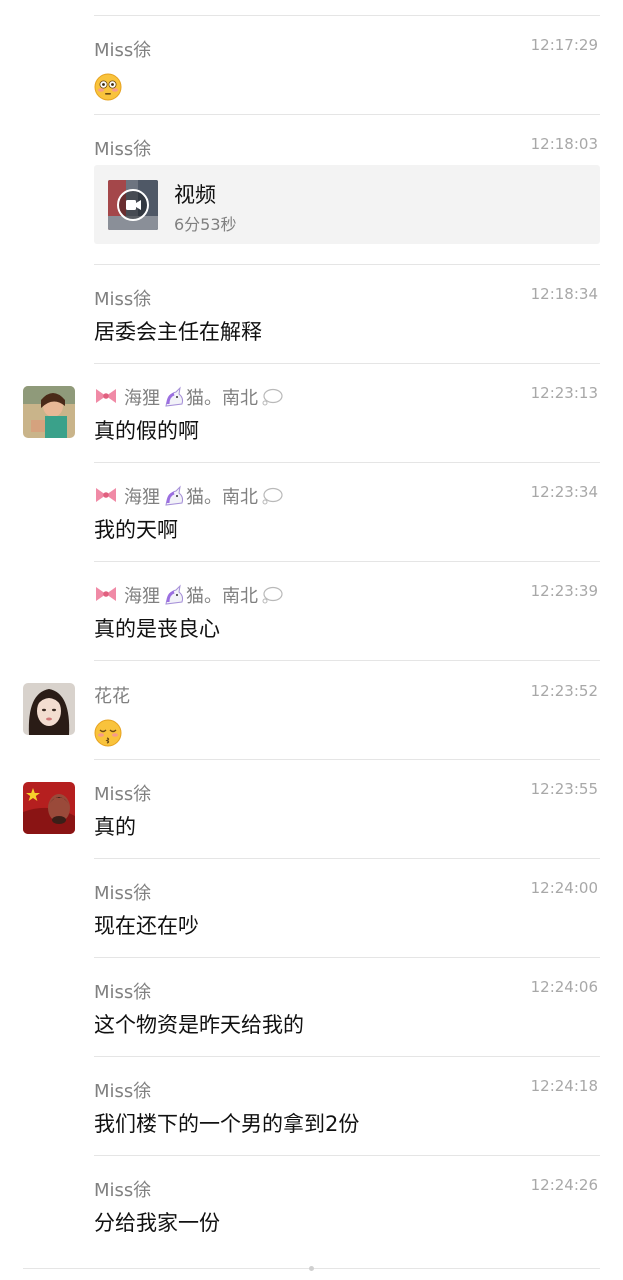 Image resolution: width=623 pixels, height=1280 pixels. What do you see at coordinates (146, 431) in the screenshot?
I see `message-text: 真的假的啊` at bounding box center [146, 431].